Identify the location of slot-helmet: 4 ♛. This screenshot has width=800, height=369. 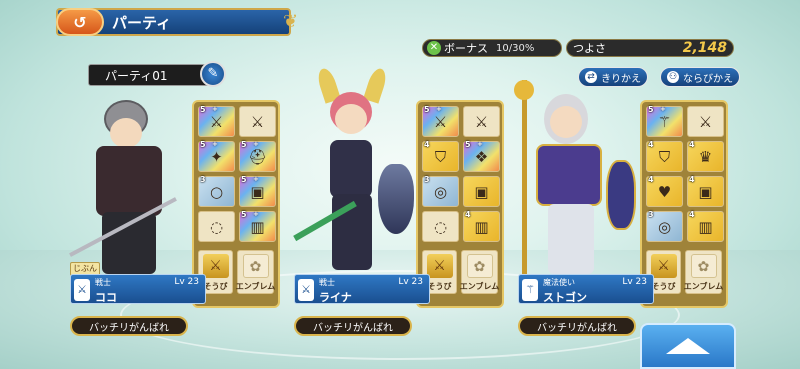
(705, 156).